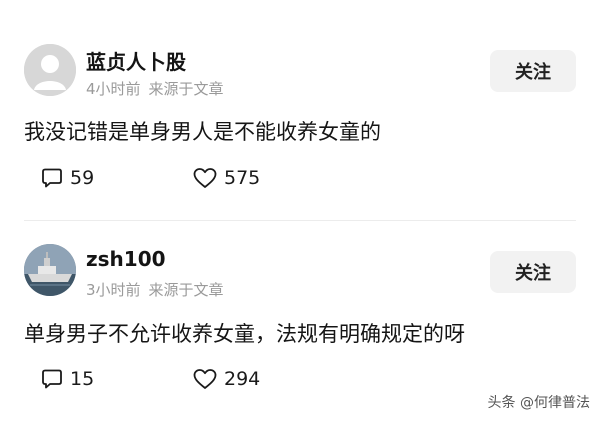 This screenshot has height=426, width=600. Describe the element at coordinates (300, 220) in the screenshot. I see `divider` at that location.